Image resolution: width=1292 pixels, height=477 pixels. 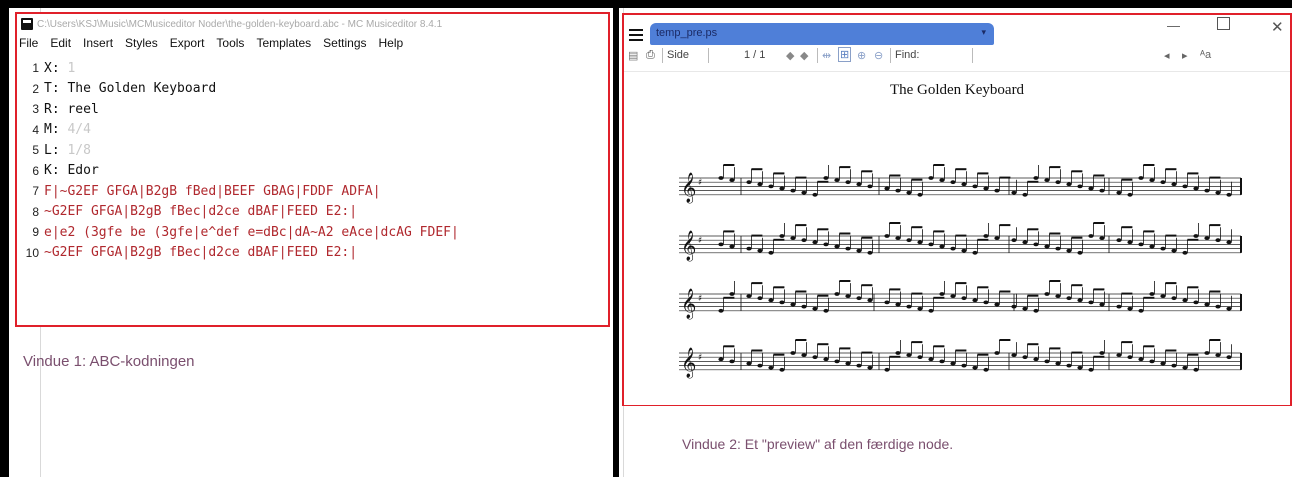 I want to click on menu-styles: Styles, so click(x=141, y=45).